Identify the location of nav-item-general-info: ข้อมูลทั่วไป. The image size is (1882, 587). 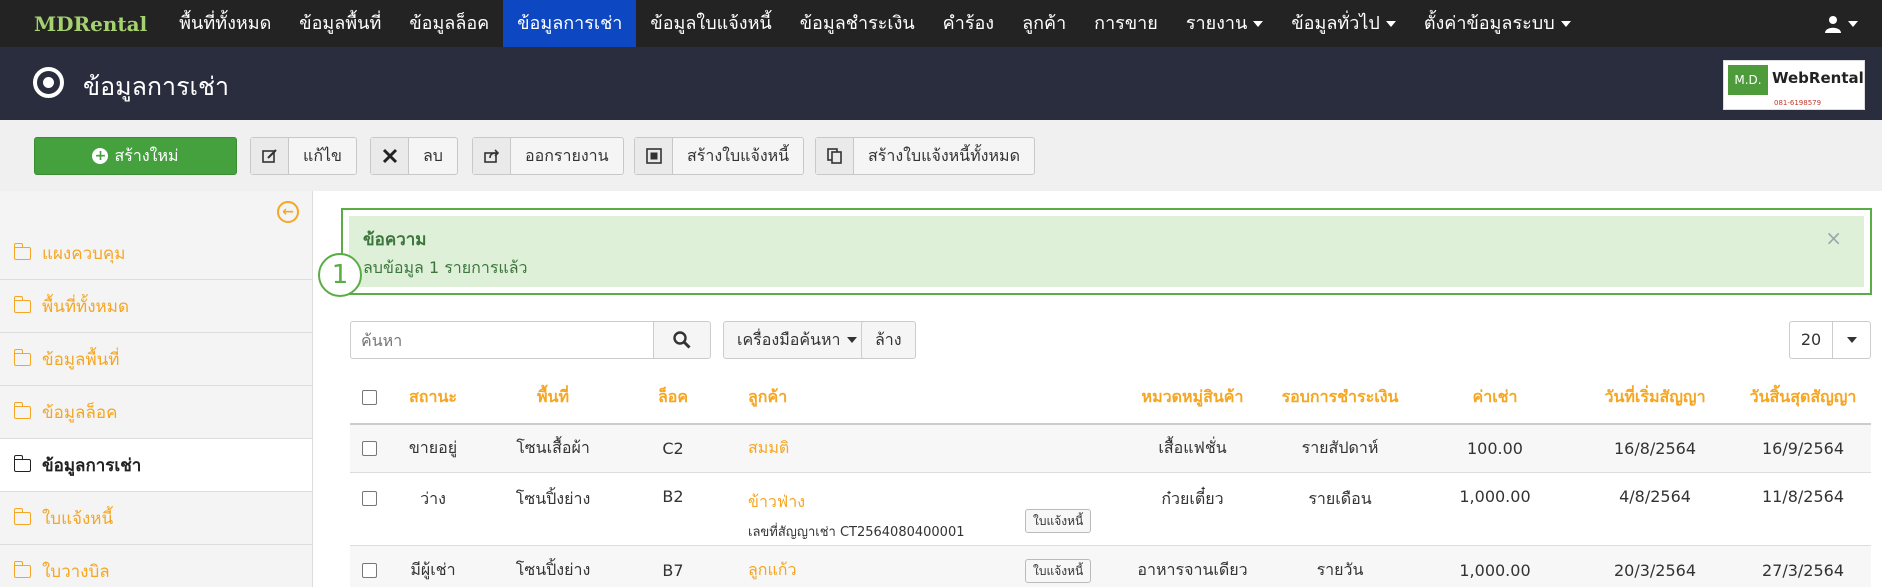
(1343, 23).